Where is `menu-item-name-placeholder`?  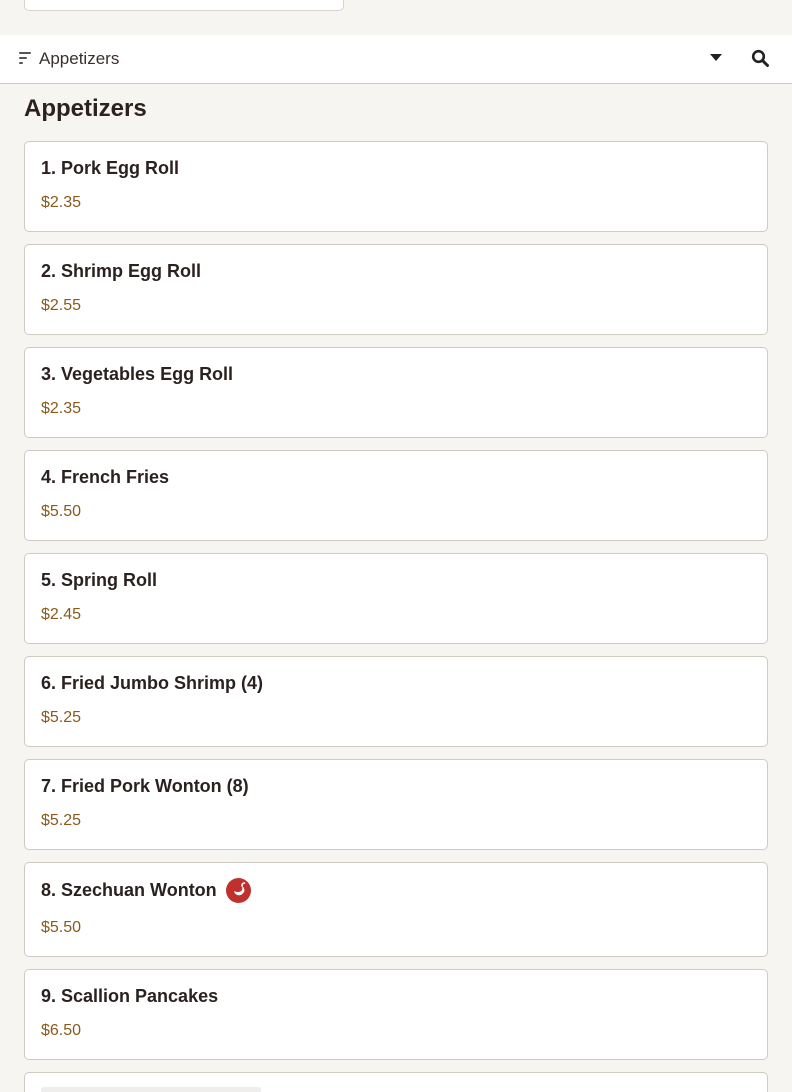 menu-item-name-placeholder is located at coordinates (151, 1089).